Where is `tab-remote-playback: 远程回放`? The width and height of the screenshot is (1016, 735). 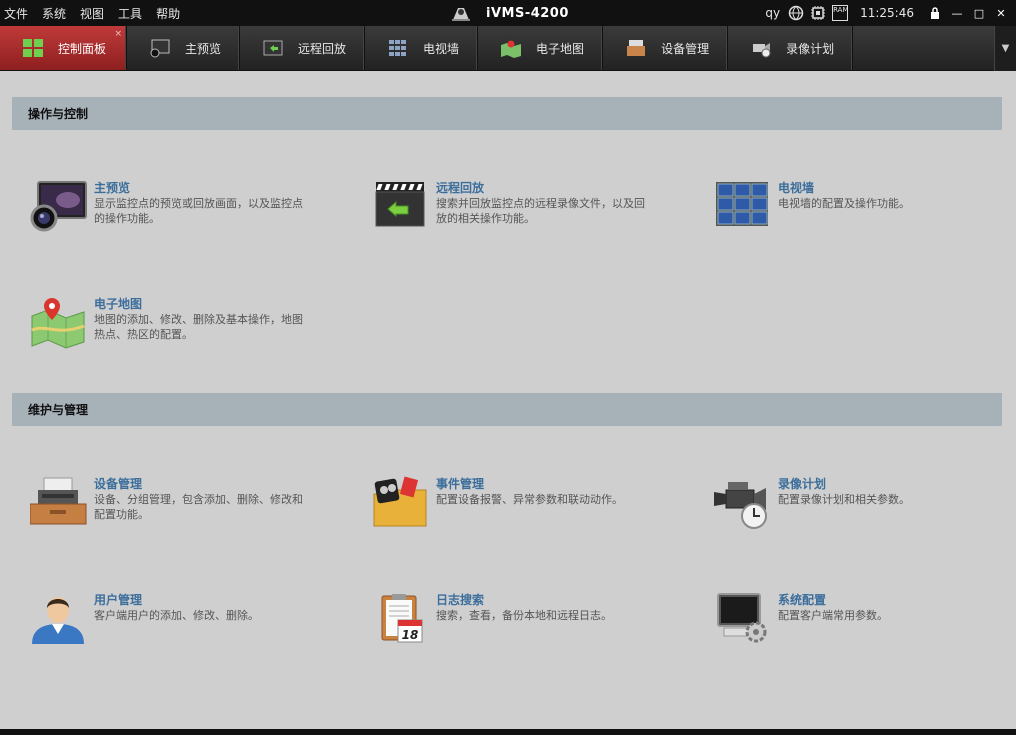
tab-remote-playback: 远程回放 is located at coordinates (303, 48).